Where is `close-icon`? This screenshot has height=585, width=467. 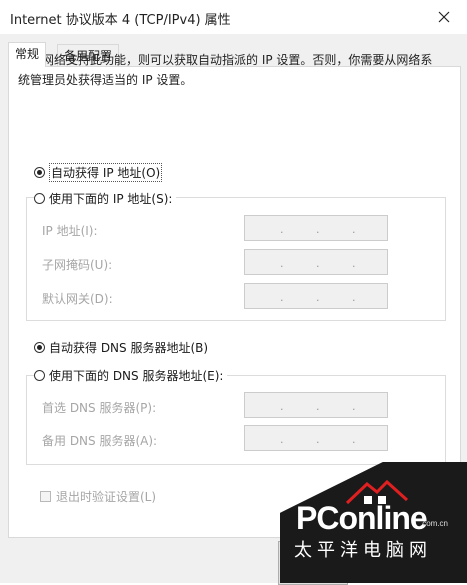 close-icon is located at coordinates (444, 17).